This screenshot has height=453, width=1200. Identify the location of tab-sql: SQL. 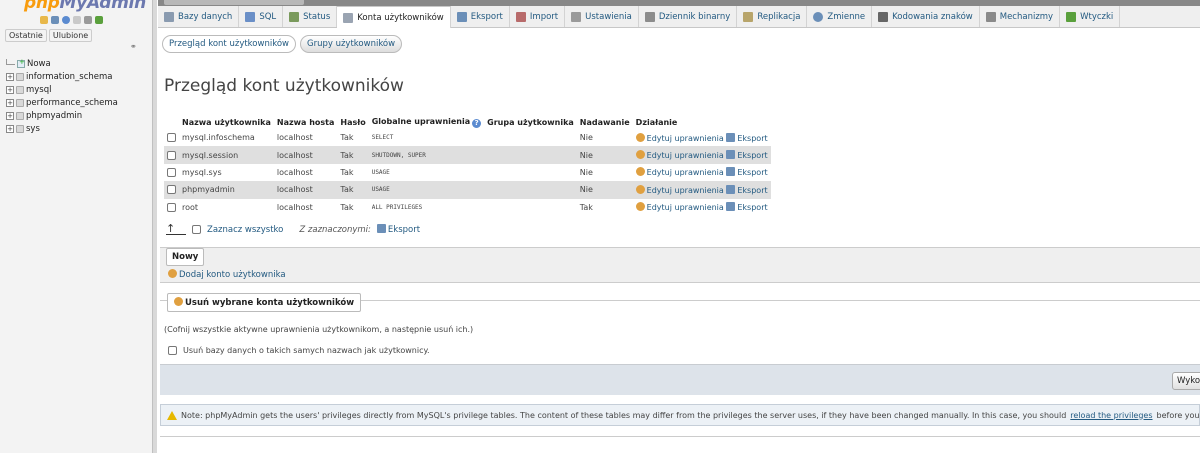
(261, 16).